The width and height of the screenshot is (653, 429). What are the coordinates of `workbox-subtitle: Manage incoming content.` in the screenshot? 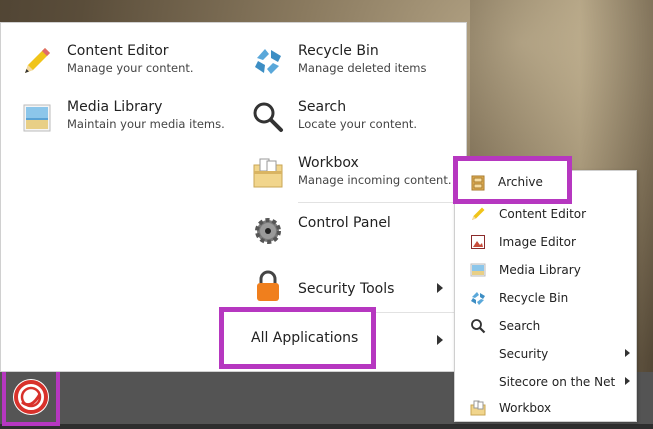 It's located at (375, 180).